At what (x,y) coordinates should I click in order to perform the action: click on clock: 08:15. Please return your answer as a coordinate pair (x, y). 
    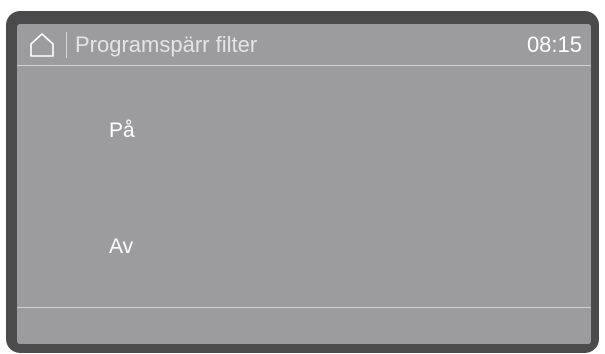
    Looking at the image, I should click on (554, 44).